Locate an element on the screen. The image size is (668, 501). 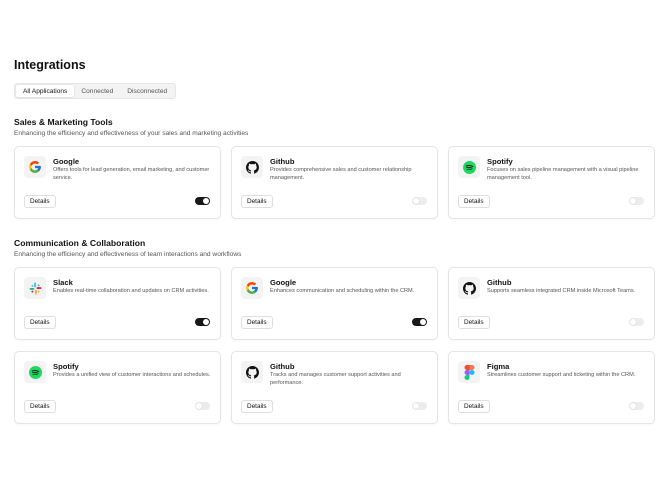
integration-name: Figma is located at coordinates (498, 366).